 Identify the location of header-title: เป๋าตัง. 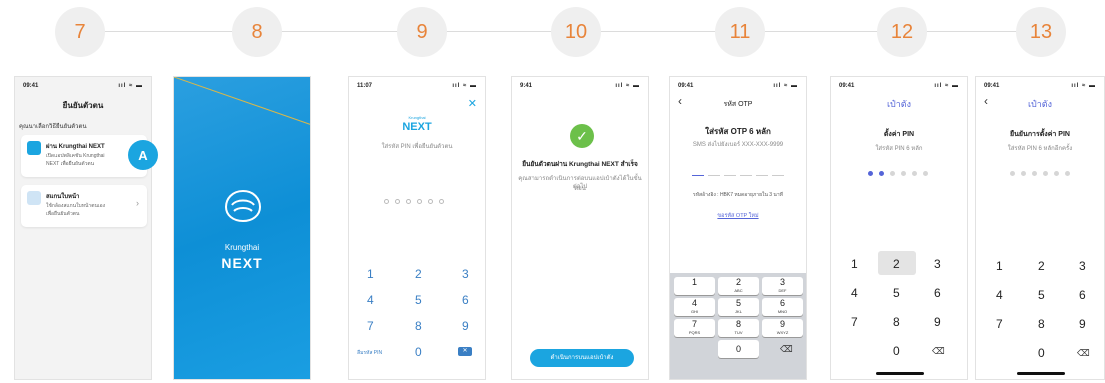
(899, 104).